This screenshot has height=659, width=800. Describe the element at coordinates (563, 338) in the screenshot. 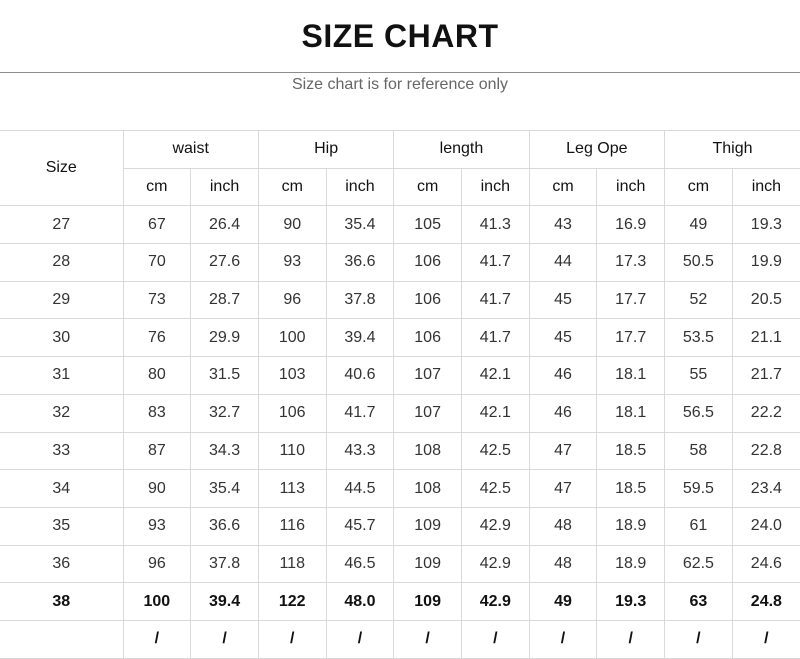

I see `table-cell: 45` at that location.